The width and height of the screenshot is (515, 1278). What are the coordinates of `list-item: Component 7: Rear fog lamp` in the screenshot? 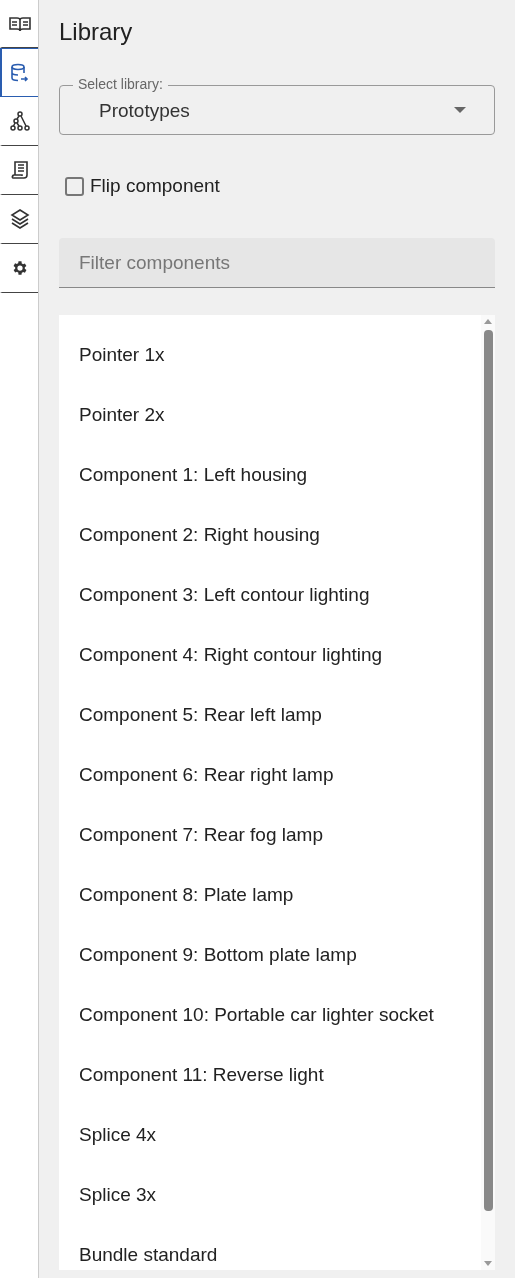 It's located at (270, 835).